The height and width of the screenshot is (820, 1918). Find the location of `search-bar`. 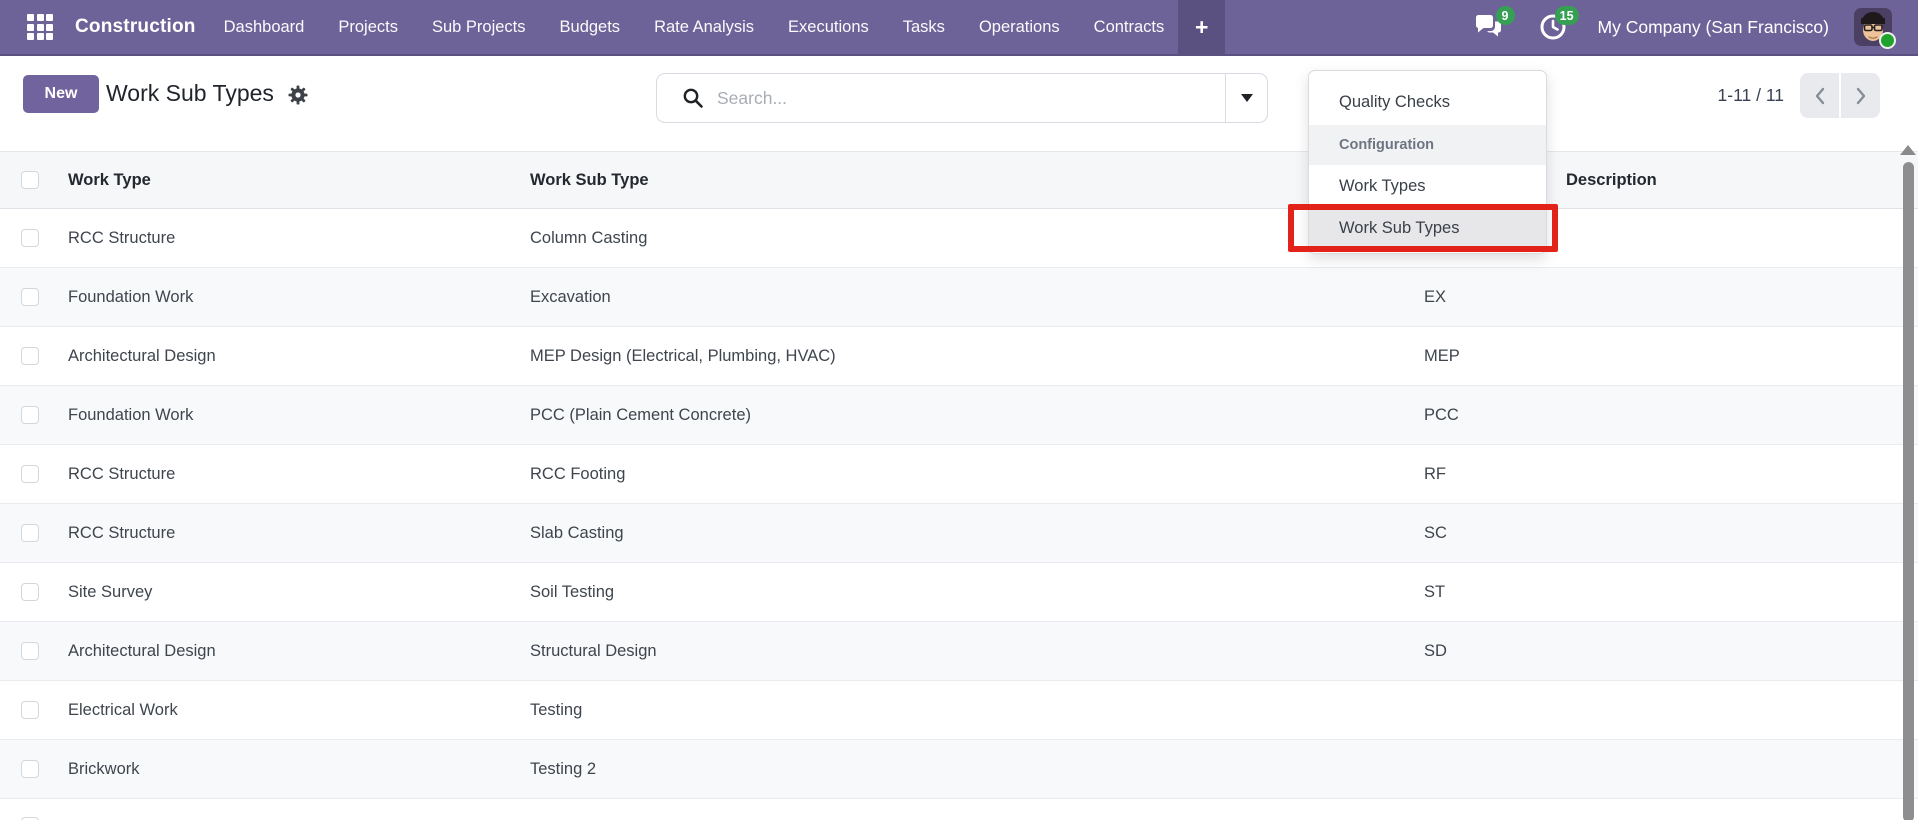

search-bar is located at coordinates (962, 98).